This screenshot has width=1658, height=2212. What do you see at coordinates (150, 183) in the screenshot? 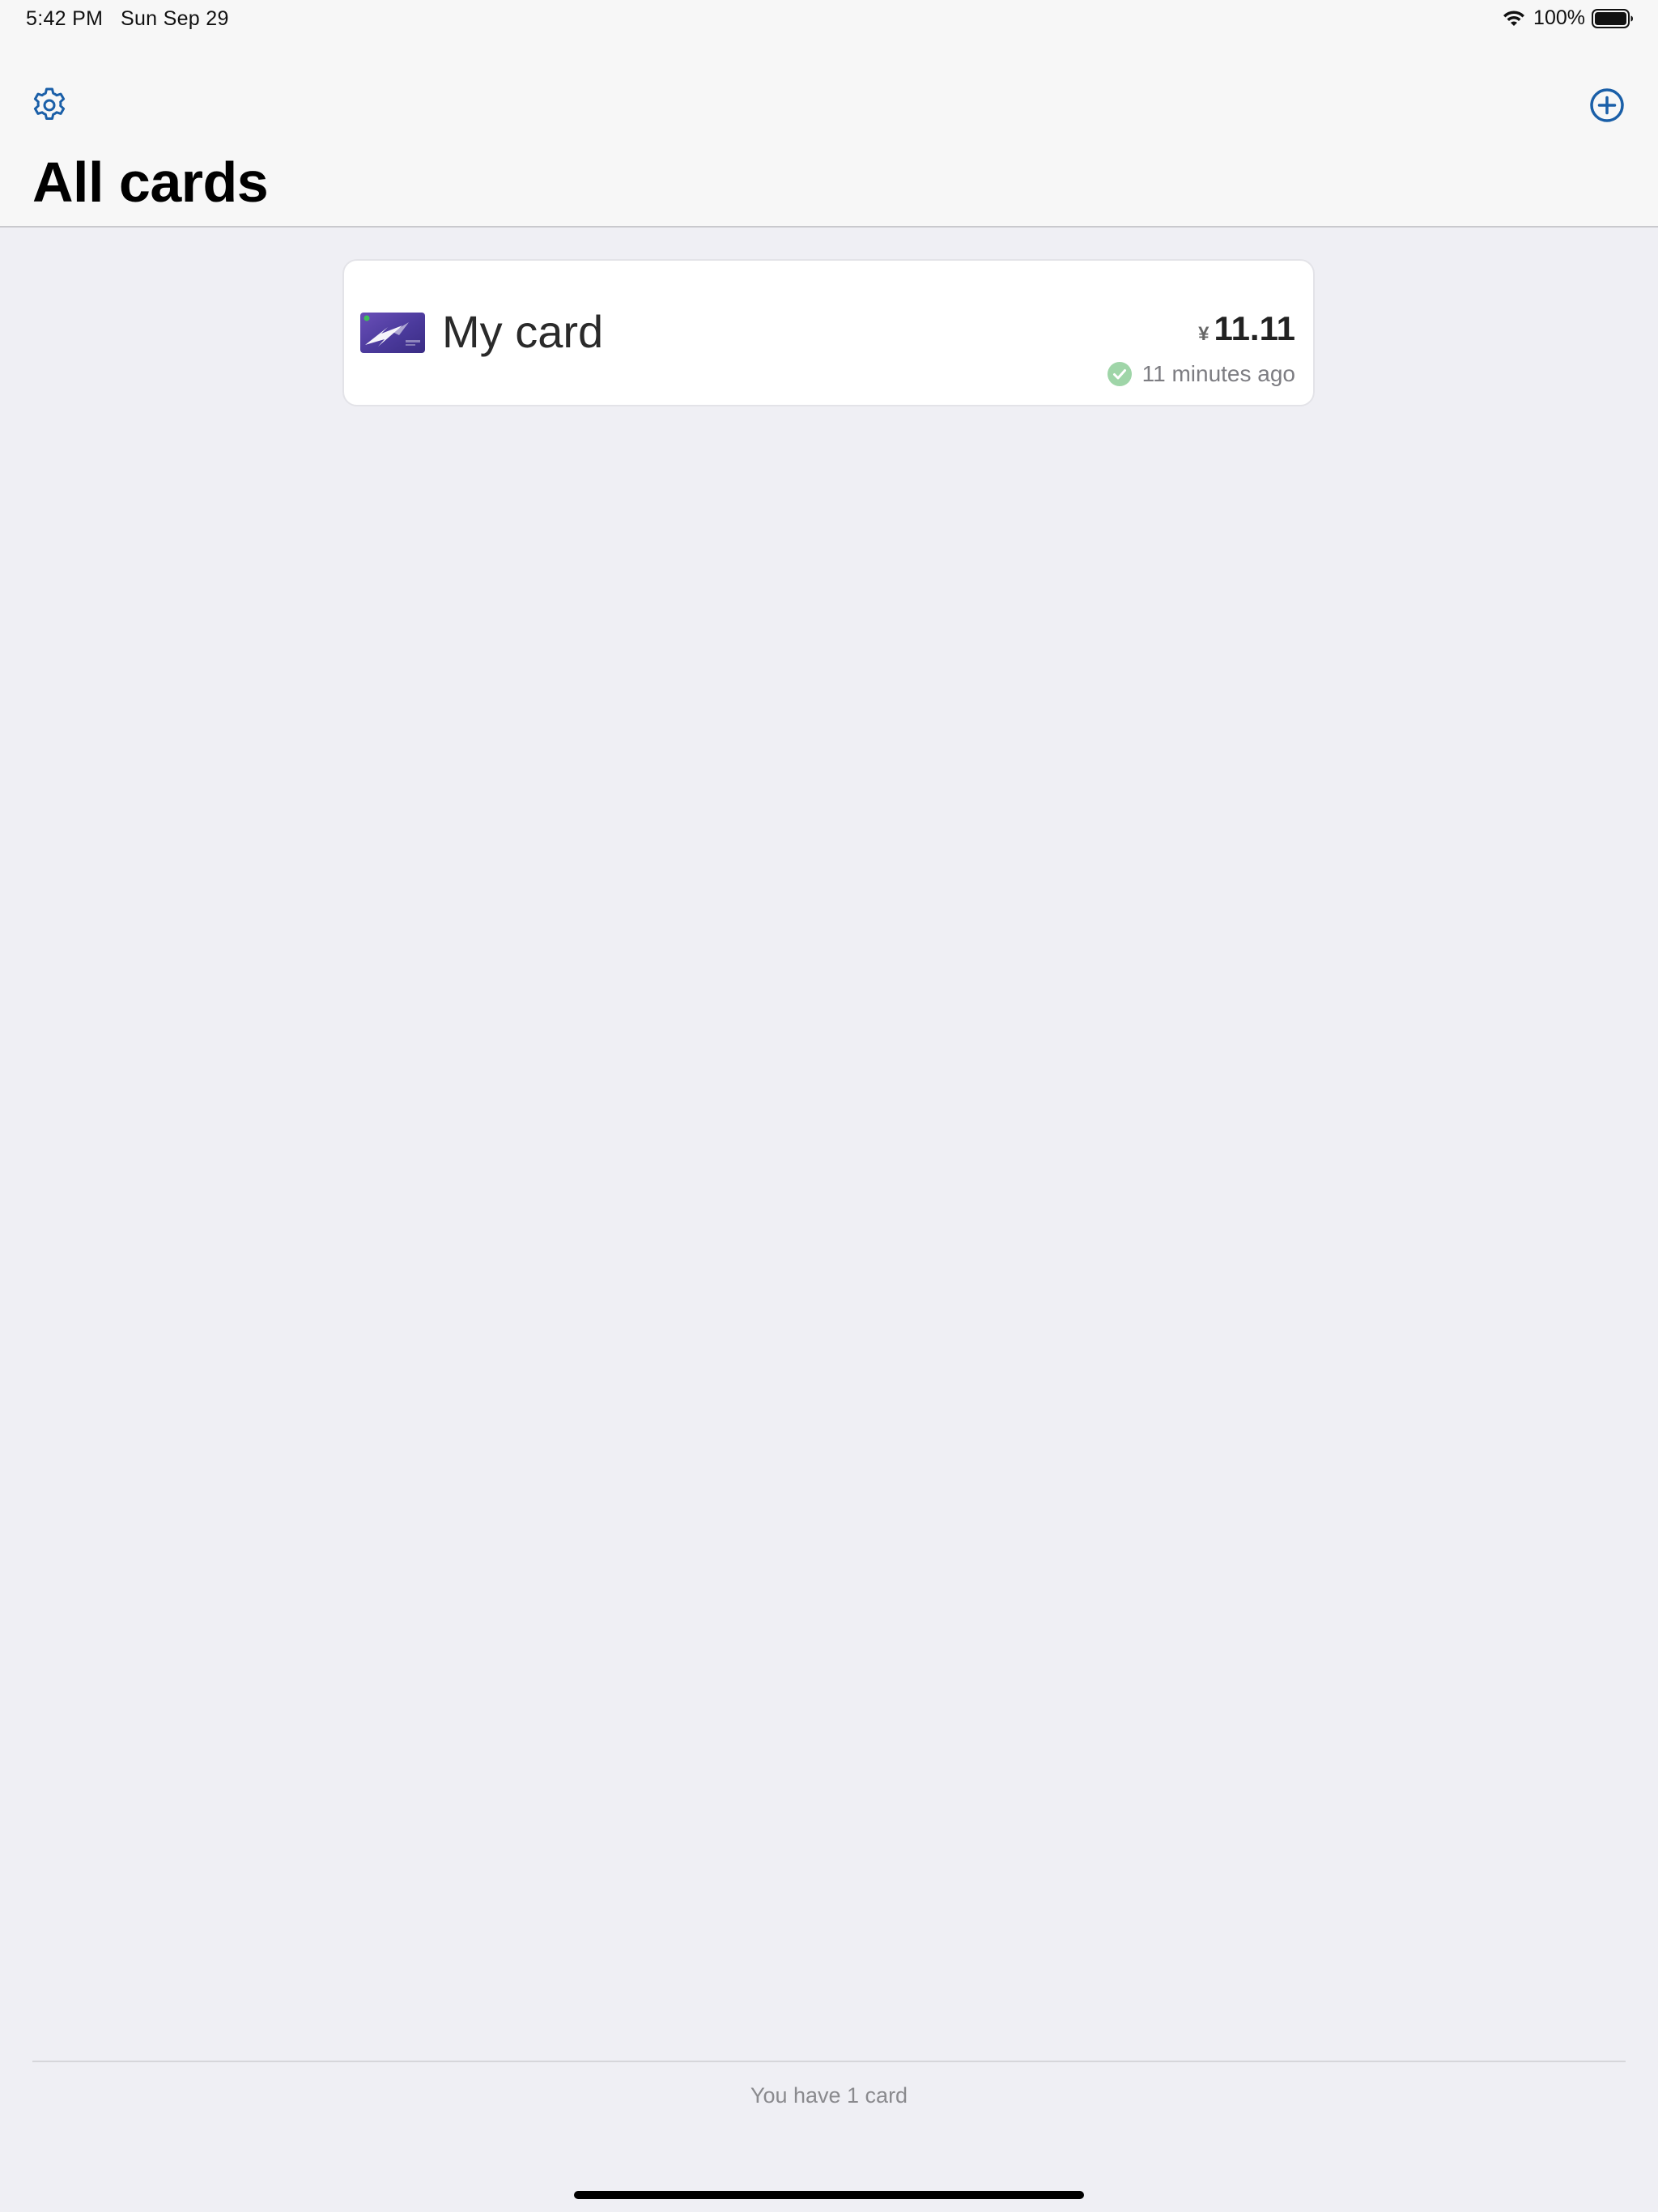
I see `page-title: All cards` at bounding box center [150, 183].